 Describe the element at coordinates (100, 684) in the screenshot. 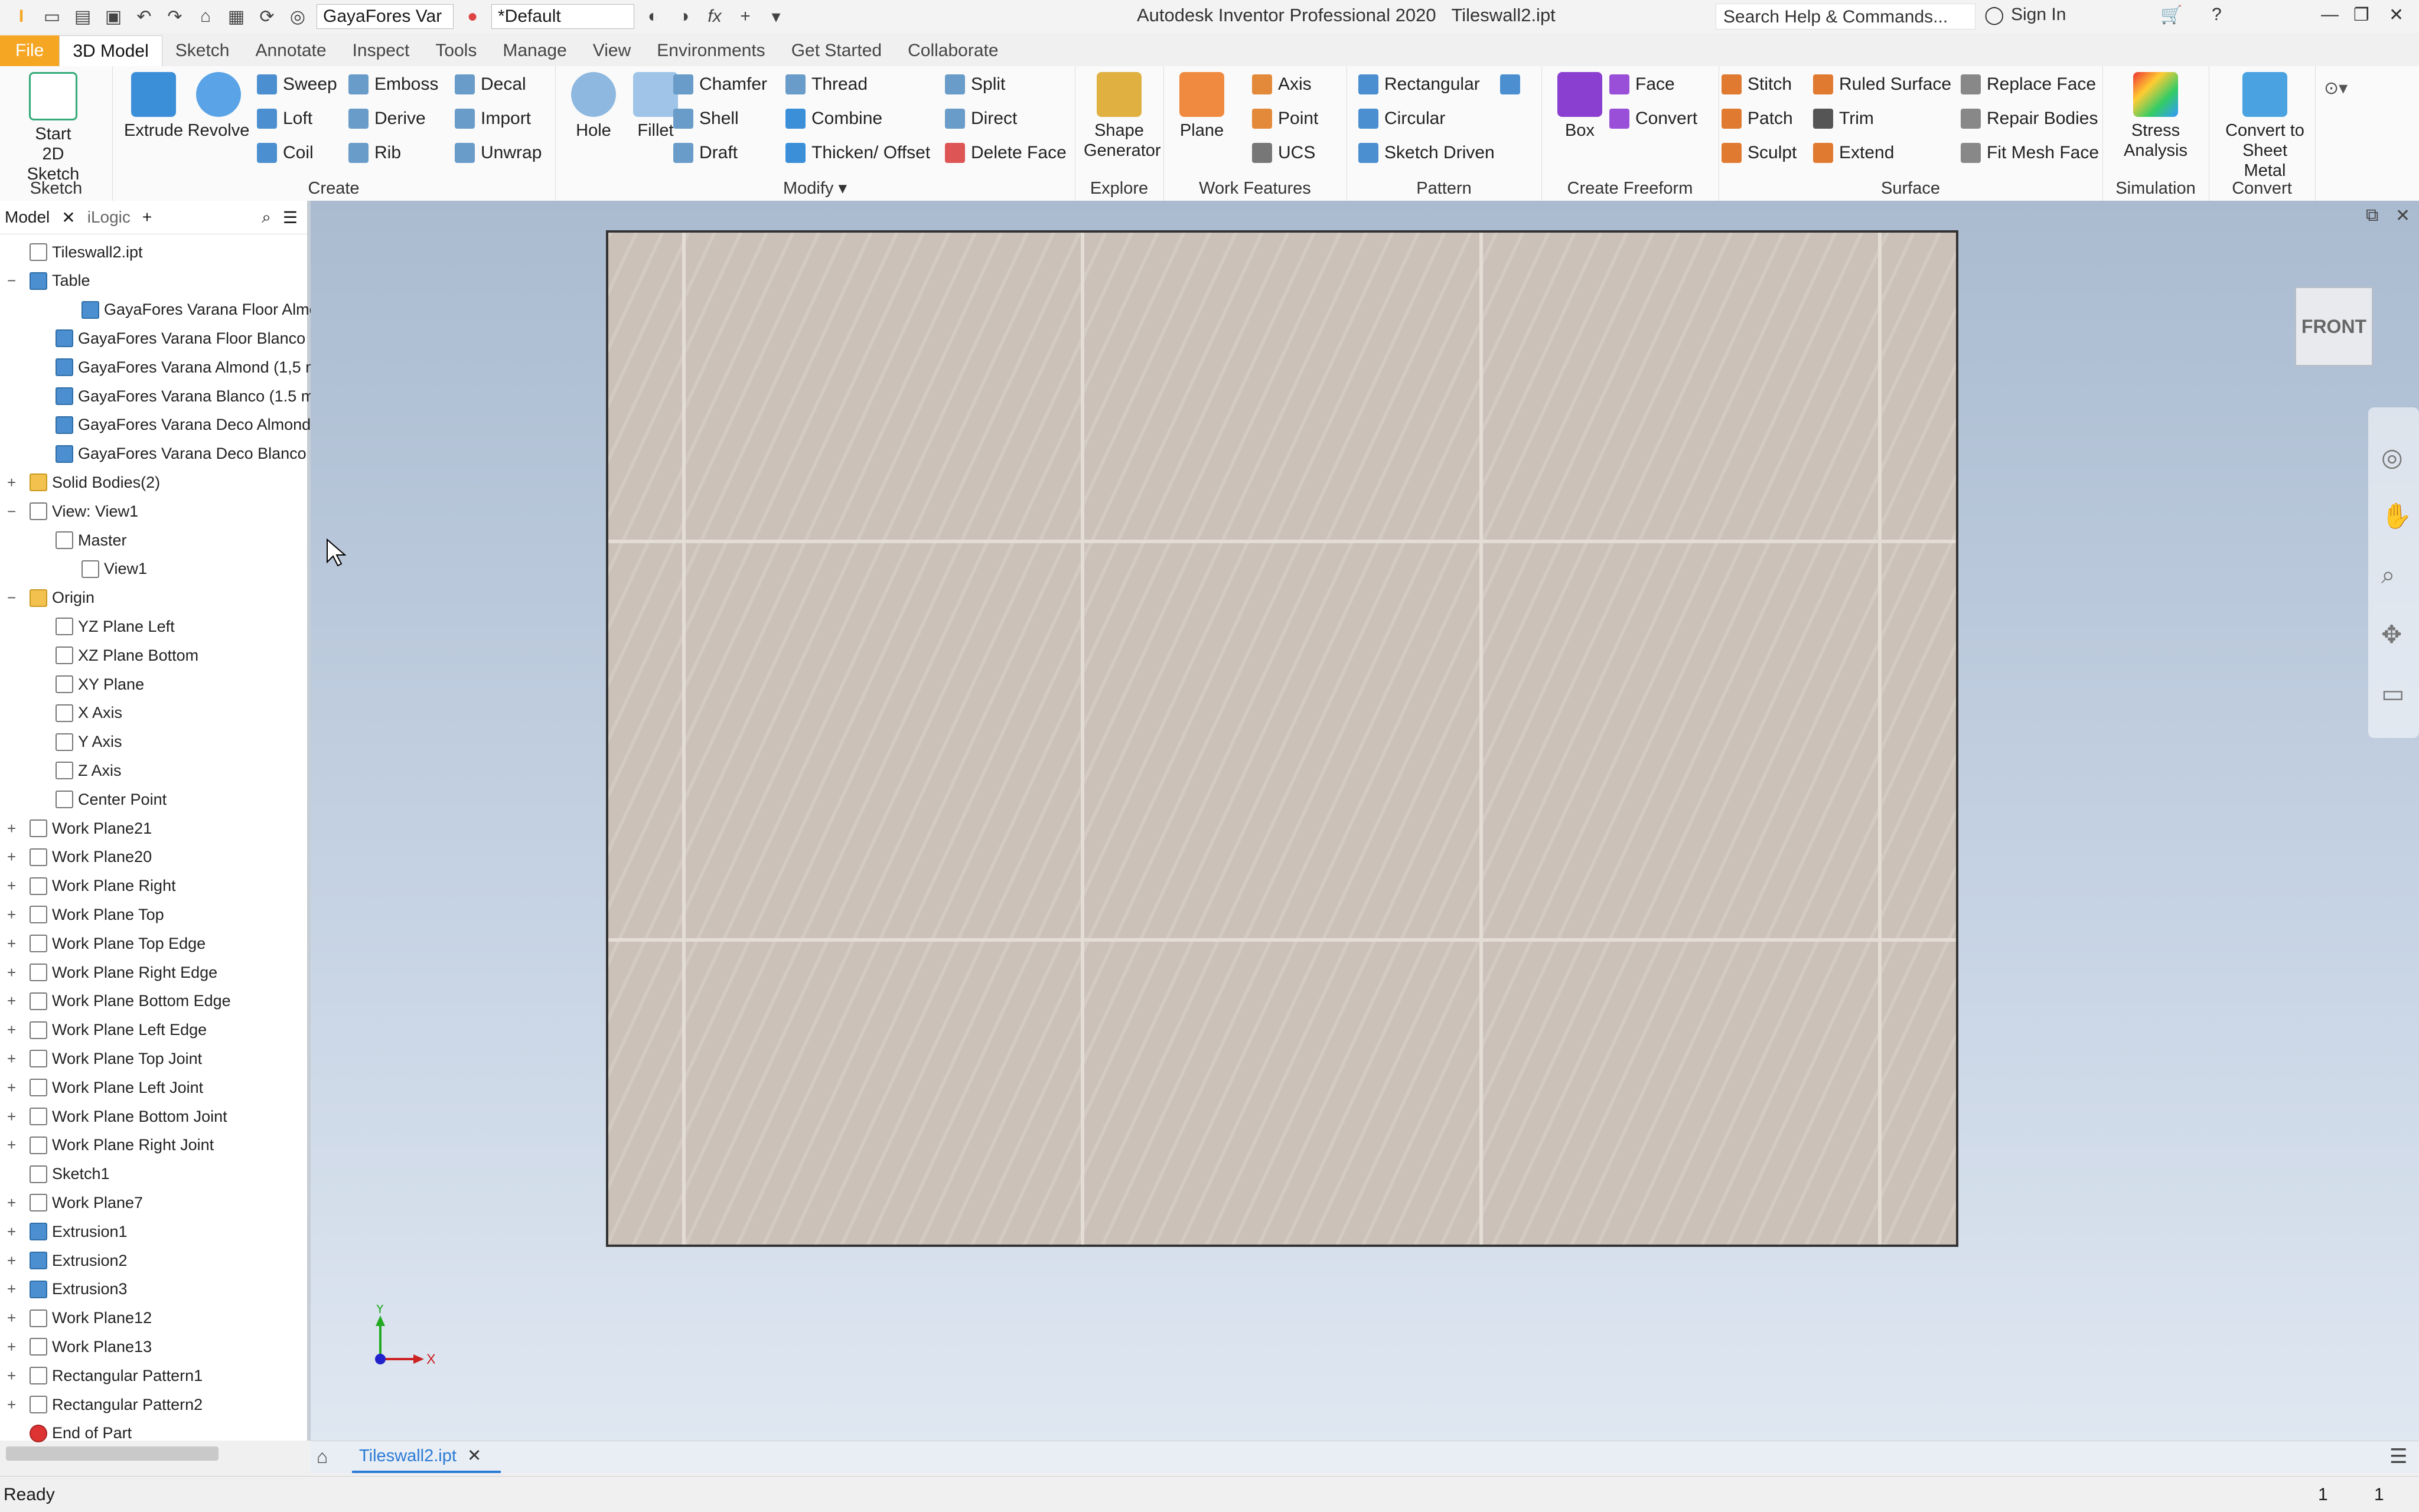

I see `tree-item: XY Plane` at that location.